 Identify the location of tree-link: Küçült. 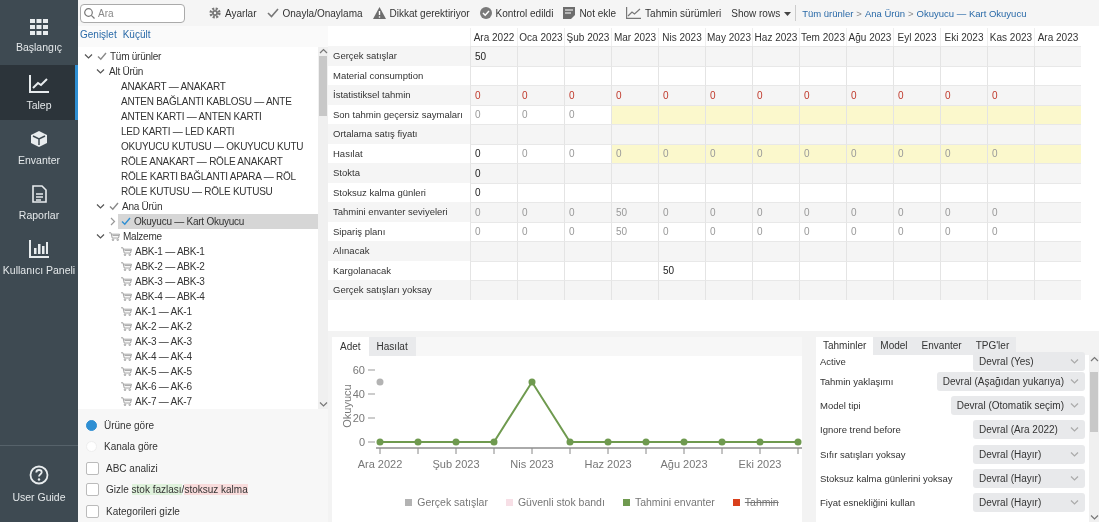
(136, 38).